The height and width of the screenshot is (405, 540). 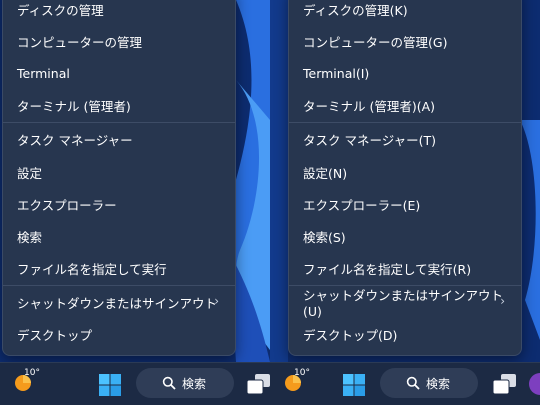 I want to click on menu-item-disk-management: ディスクの管理(K), so click(x=405, y=12).